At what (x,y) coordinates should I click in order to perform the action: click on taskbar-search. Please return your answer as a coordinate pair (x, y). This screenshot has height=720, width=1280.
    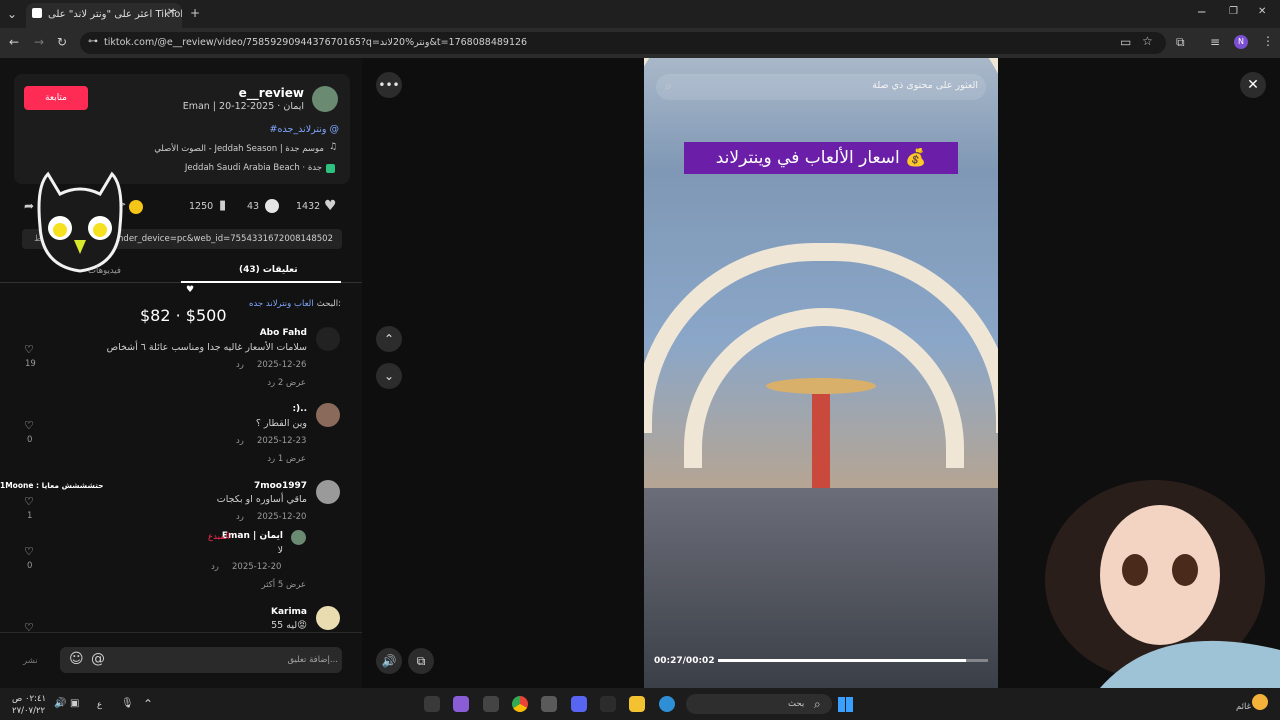
    Looking at the image, I should click on (759, 704).